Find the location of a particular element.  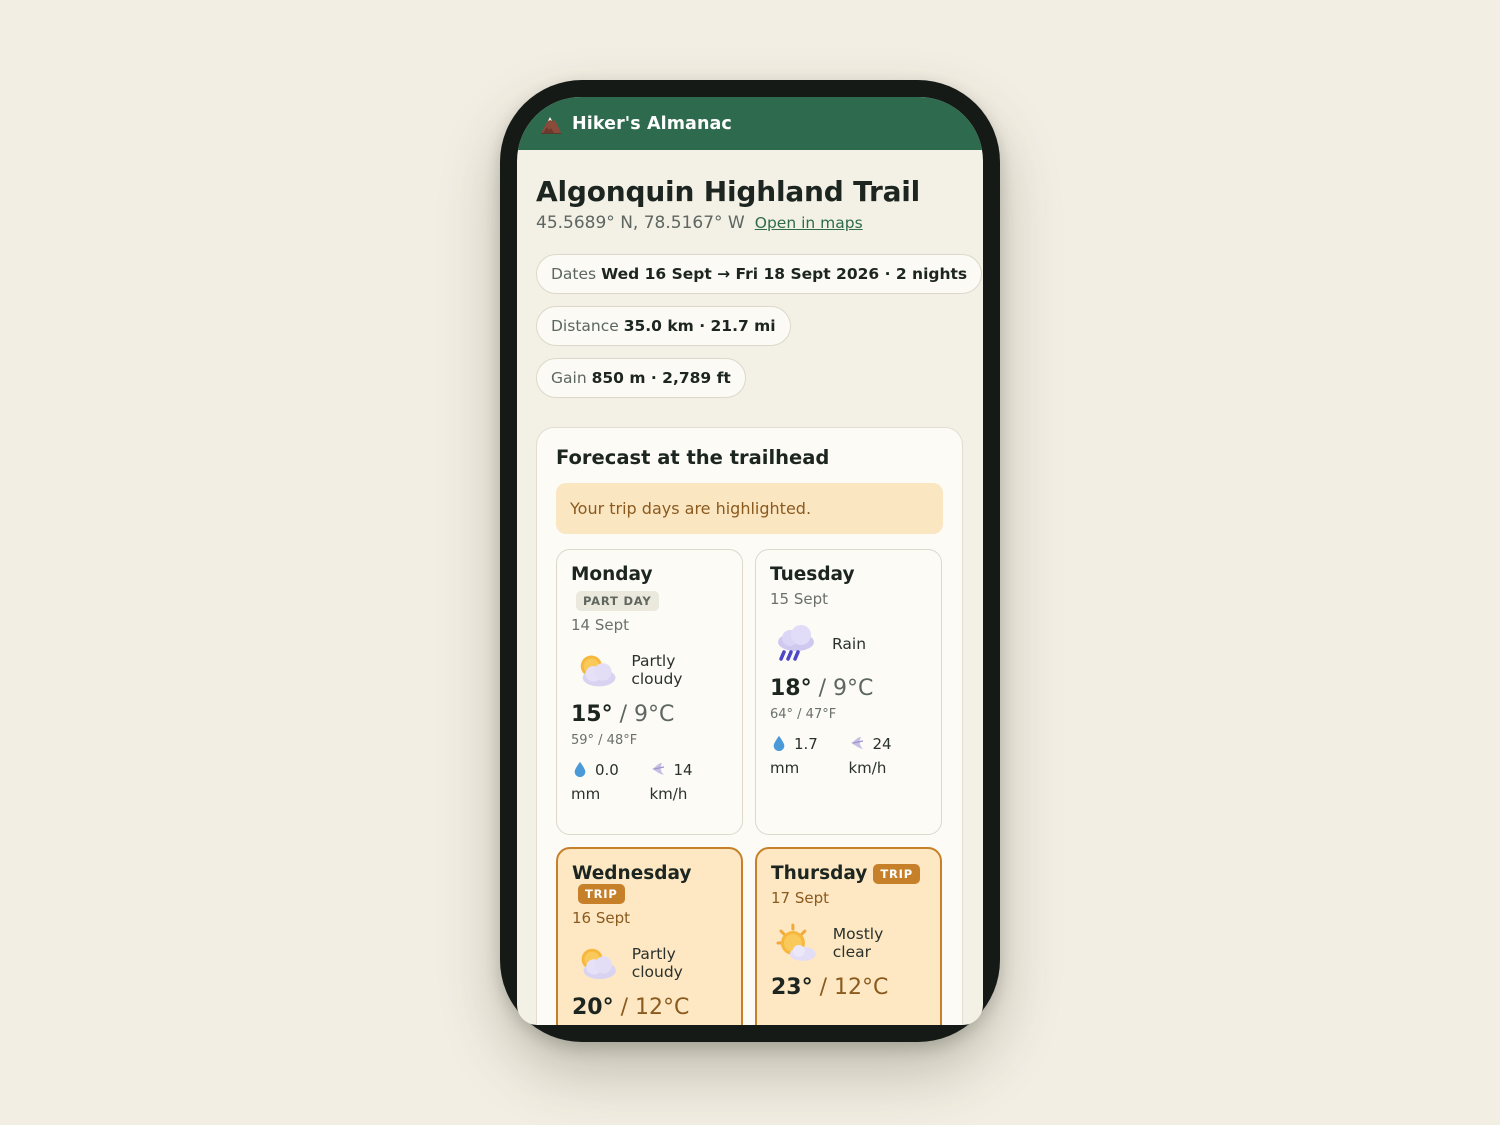

part-day-badge: PART DAY is located at coordinates (617, 601).